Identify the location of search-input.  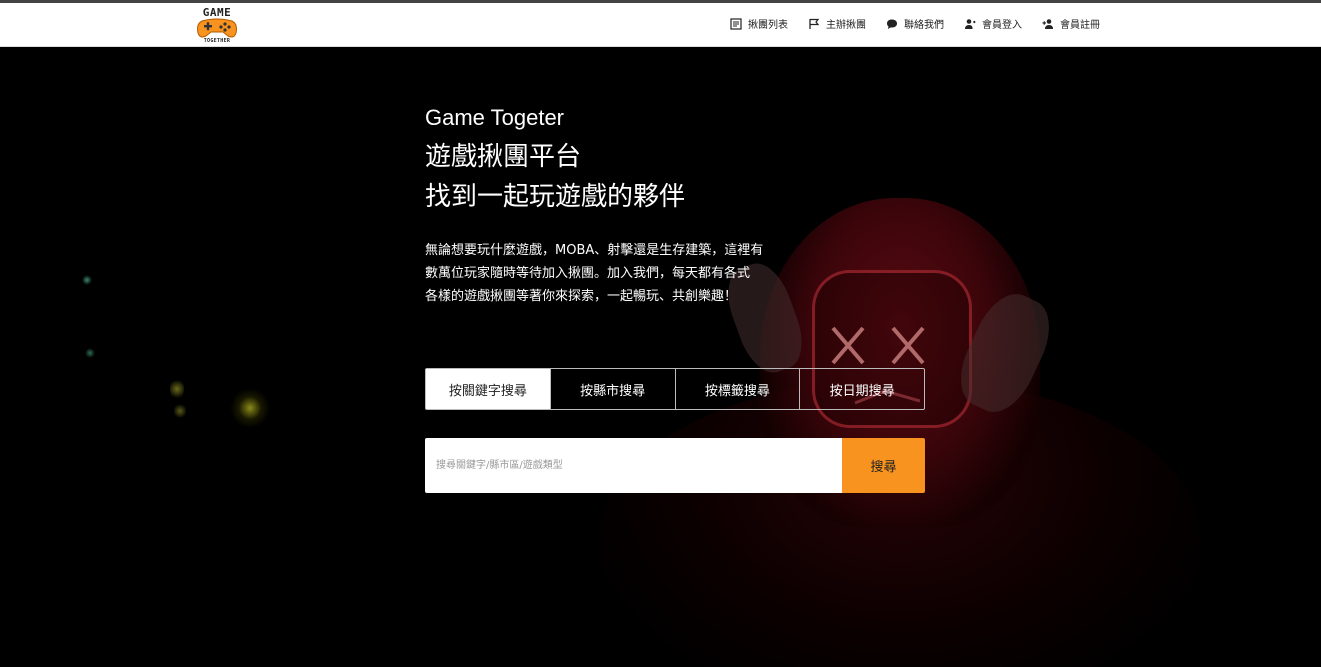
(633, 465).